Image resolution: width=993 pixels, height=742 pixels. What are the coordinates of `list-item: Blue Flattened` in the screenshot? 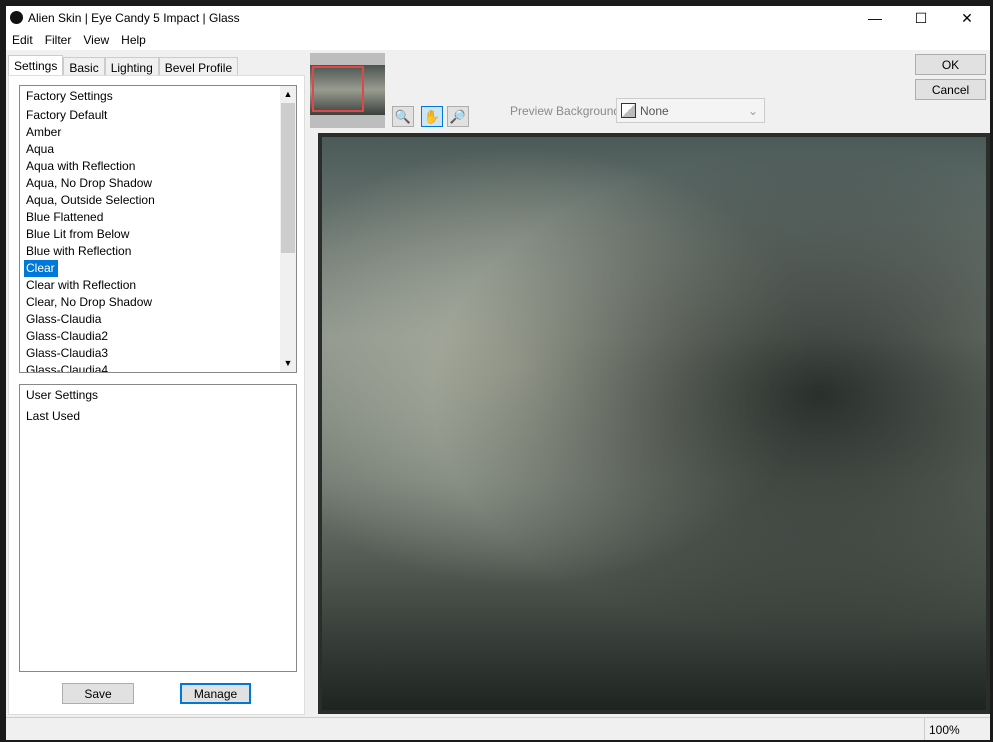 It's located at (158, 217).